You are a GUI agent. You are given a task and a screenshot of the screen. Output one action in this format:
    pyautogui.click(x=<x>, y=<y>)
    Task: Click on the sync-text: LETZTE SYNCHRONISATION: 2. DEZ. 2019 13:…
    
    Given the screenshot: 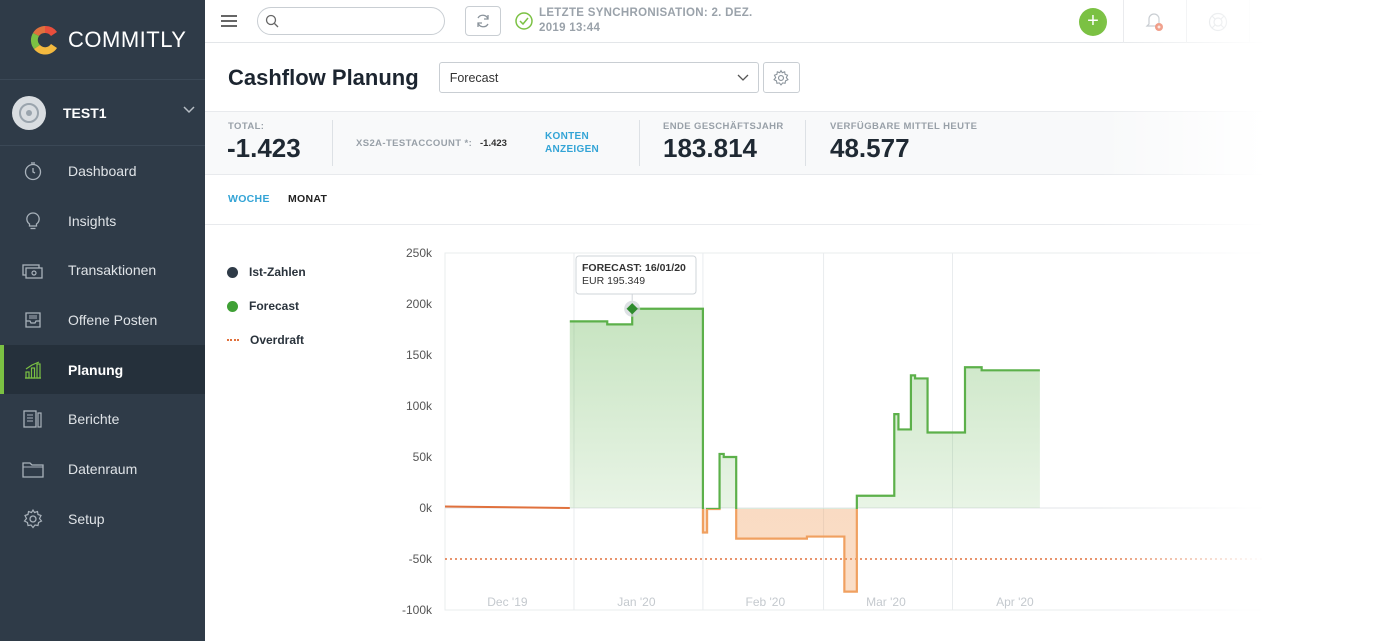 What is the action you would take?
    pyautogui.click(x=646, y=20)
    